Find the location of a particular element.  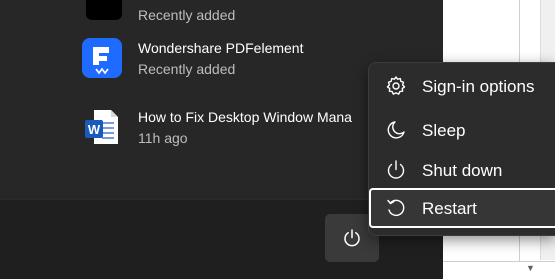

menu-item-label: Sleep is located at coordinates (444, 130).